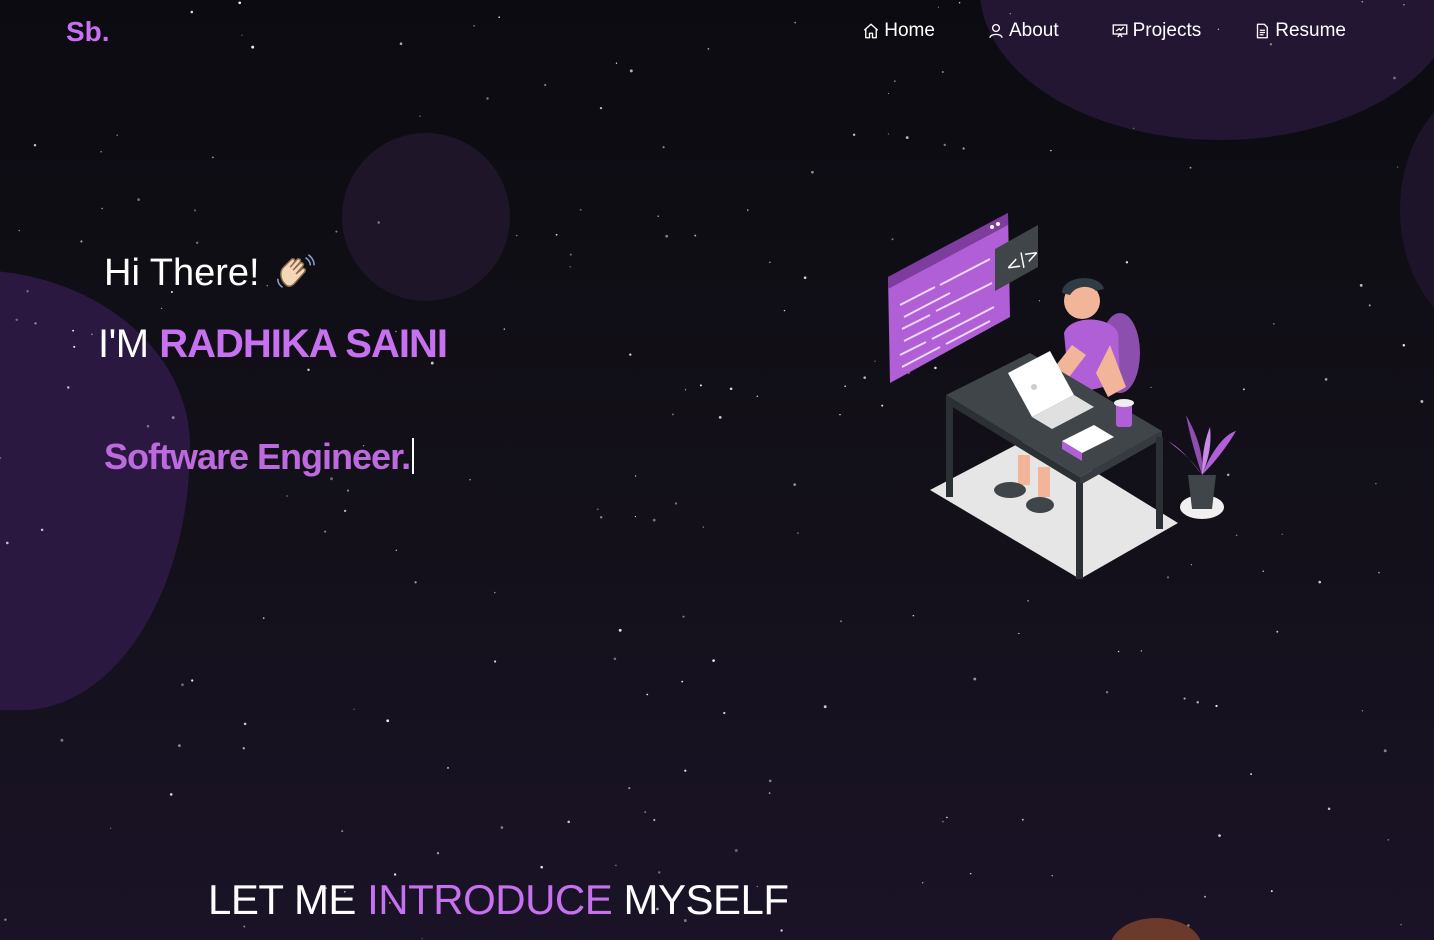 The width and height of the screenshot is (1434, 940). What do you see at coordinates (1299, 31) in the screenshot?
I see `nav-item-resume: Resume` at bounding box center [1299, 31].